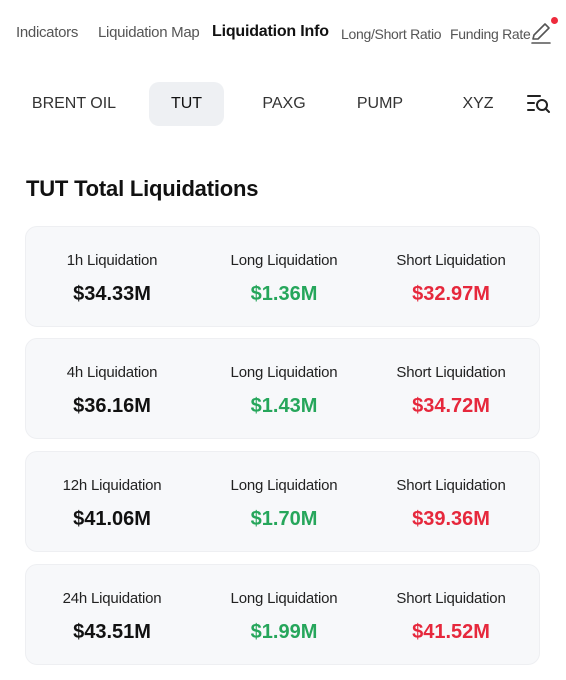  What do you see at coordinates (112, 485) in the screenshot?
I see `period-label: 12h Liquidation` at bounding box center [112, 485].